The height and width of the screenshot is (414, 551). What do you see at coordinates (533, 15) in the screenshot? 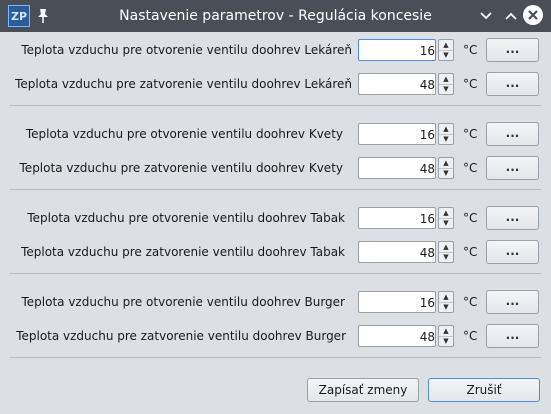
I see `close-icon` at bounding box center [533, 15].